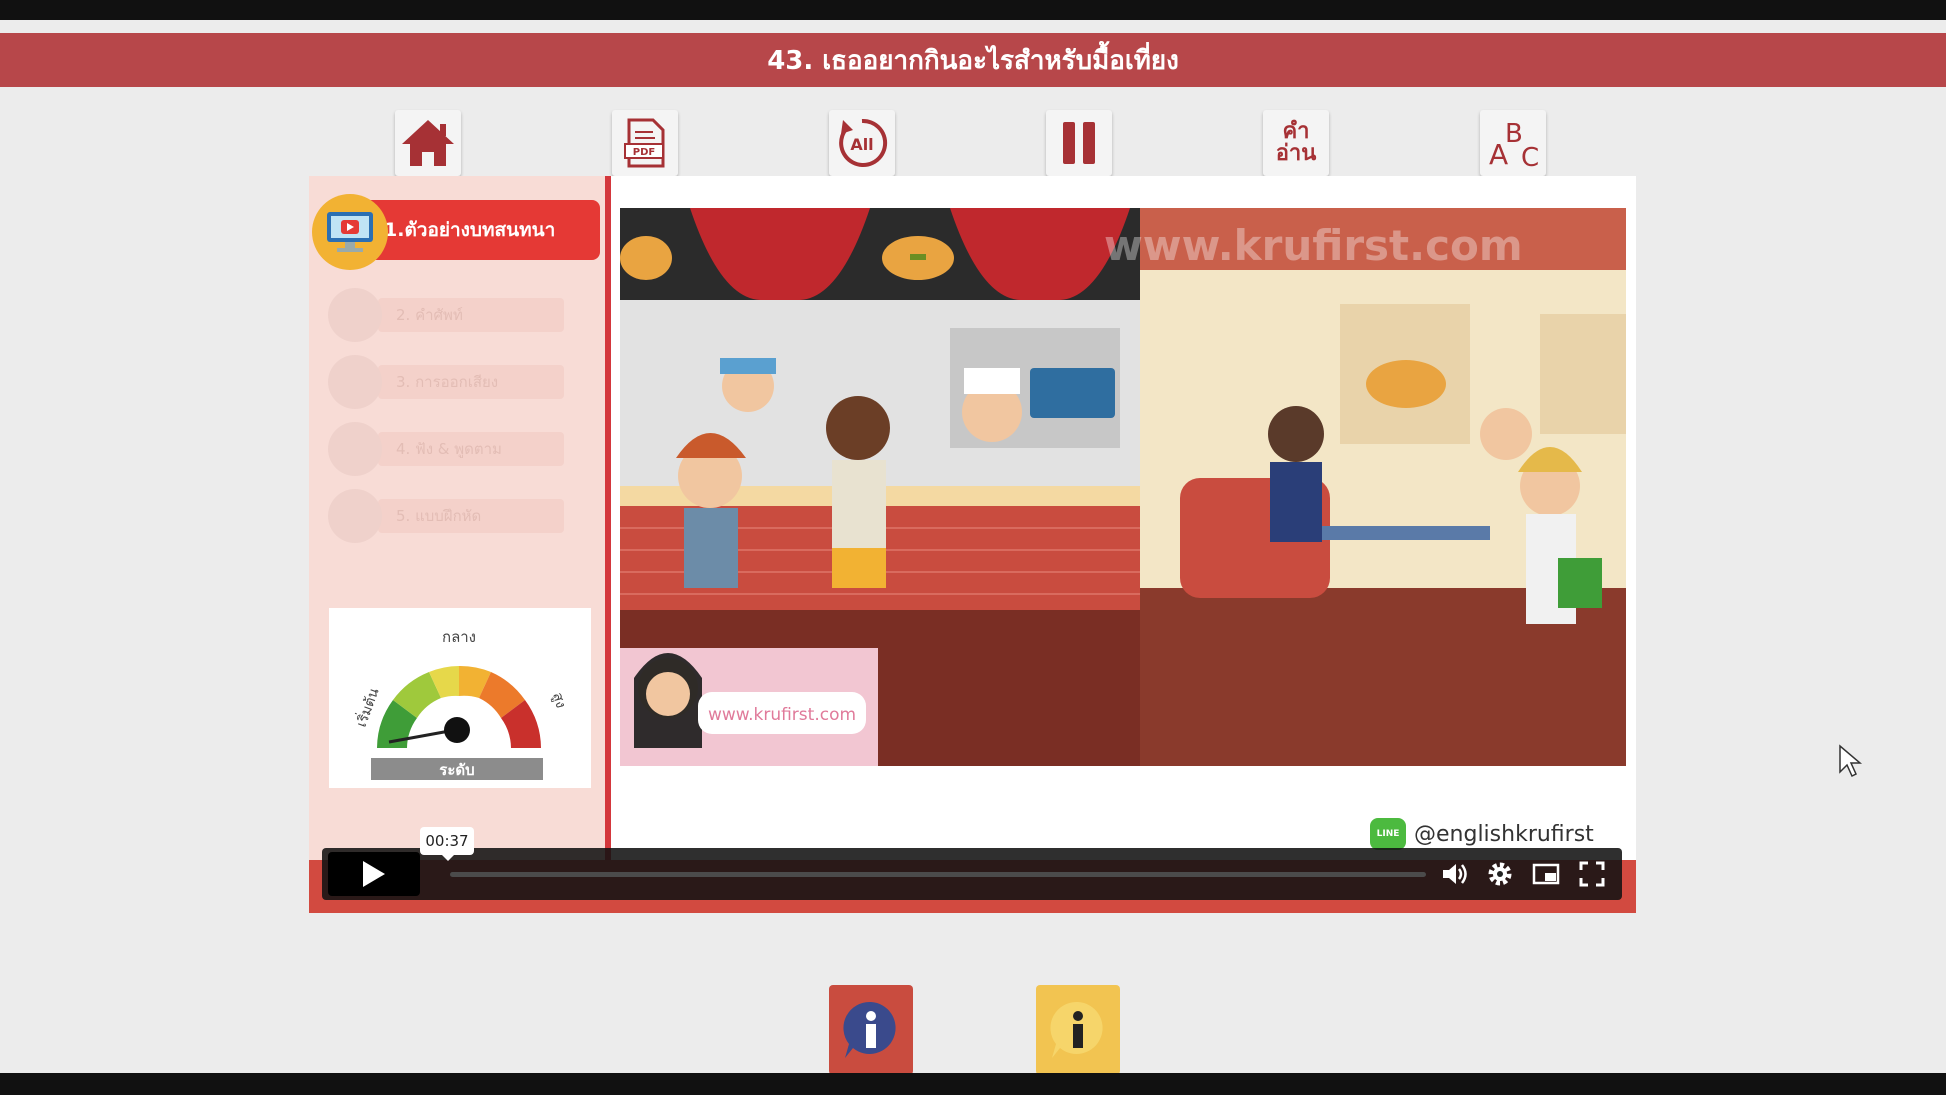 The image size is (1946, 1095). What do you see at coordinates (973, 60) in the screenshot?
I see `lesson-title: 43. เธออยากกินอะไรสำหรับมื้อเที่ยง` at bounding box center [973, 60].